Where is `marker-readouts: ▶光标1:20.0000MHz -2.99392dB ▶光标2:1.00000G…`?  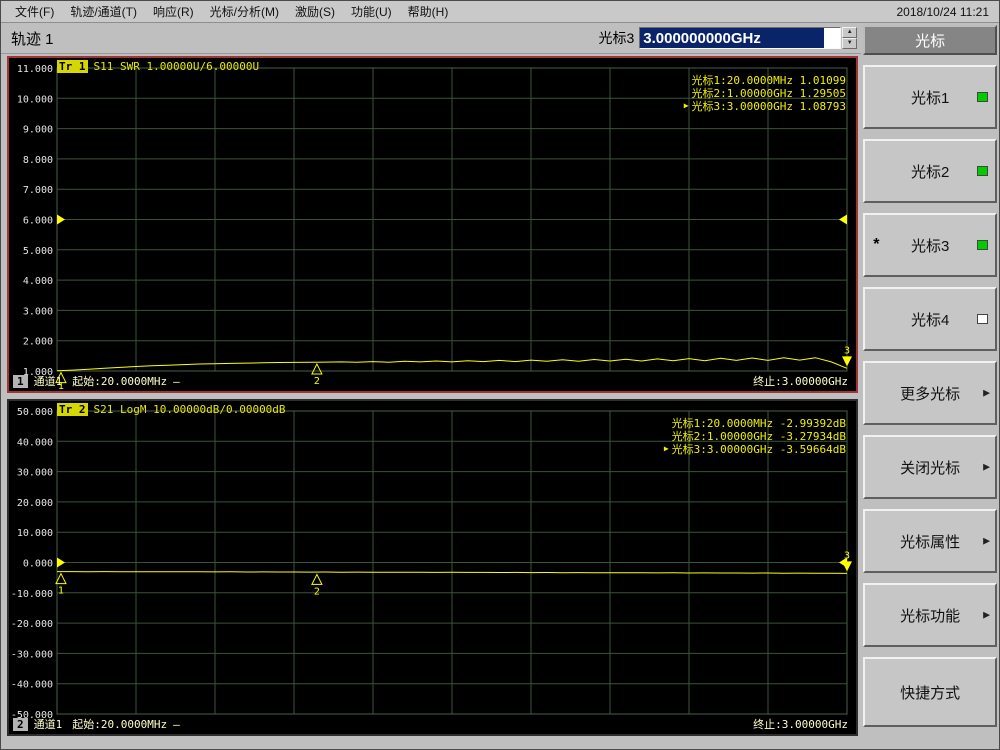 marker-readouts: ▶光标1:20.0000MHz -2.99392dB ▶光标2:1.00000G… is located at coordinates (754, 436).